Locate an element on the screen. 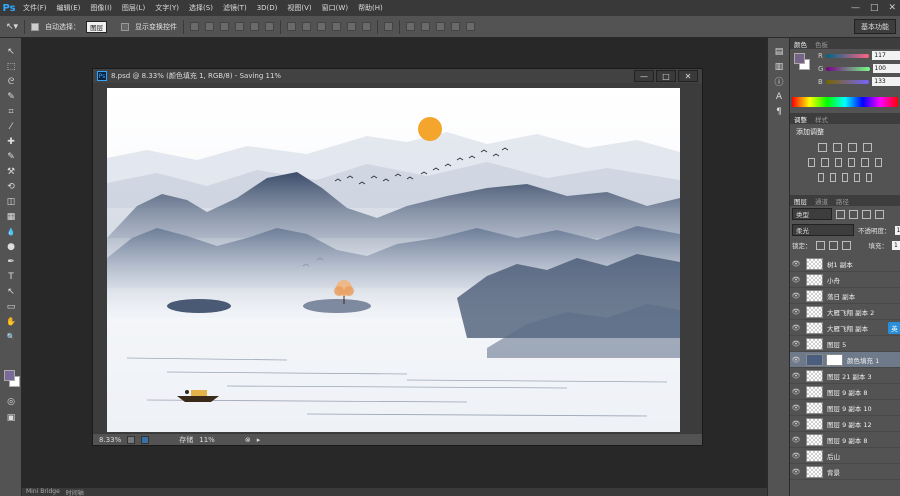 Image resolution: width=900 pixels, height=496 pixels. spot-heal-icon: ✚ is located at coordinates (11, 141).